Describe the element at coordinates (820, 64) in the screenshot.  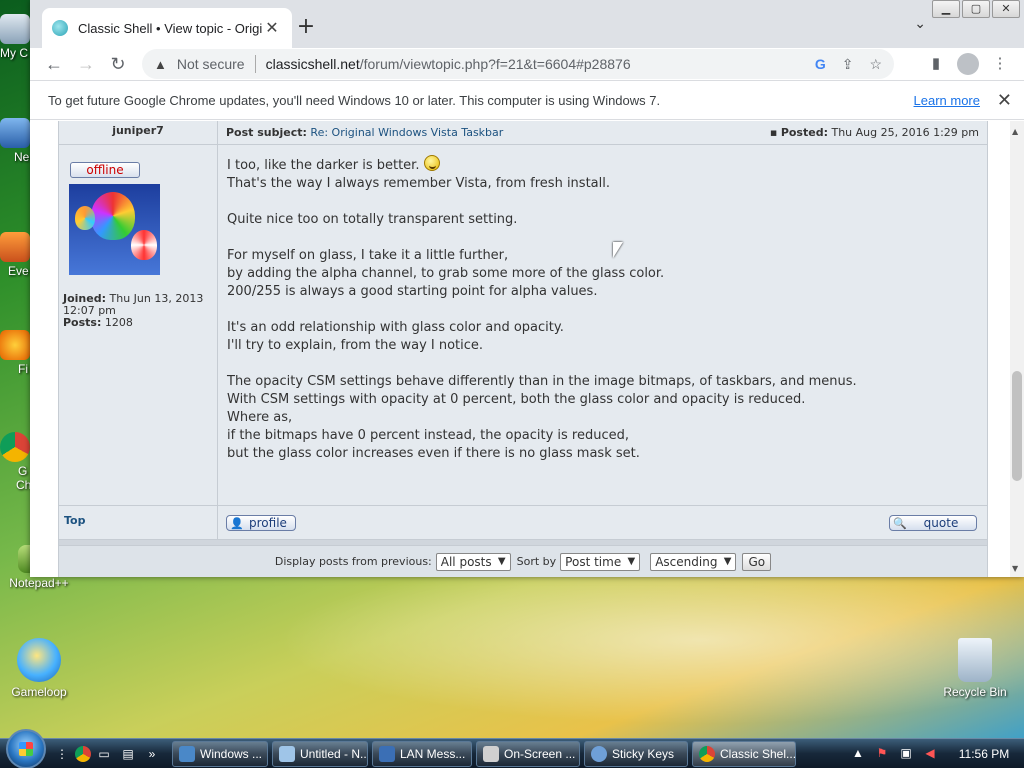
I see `google-lens-icon: G` at that location.